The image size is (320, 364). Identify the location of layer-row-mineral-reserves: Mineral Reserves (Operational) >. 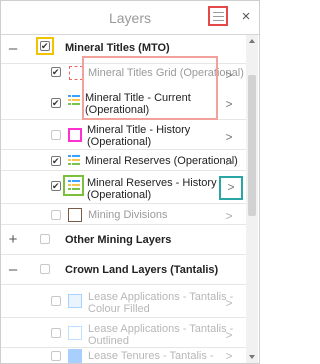
(123, 160).